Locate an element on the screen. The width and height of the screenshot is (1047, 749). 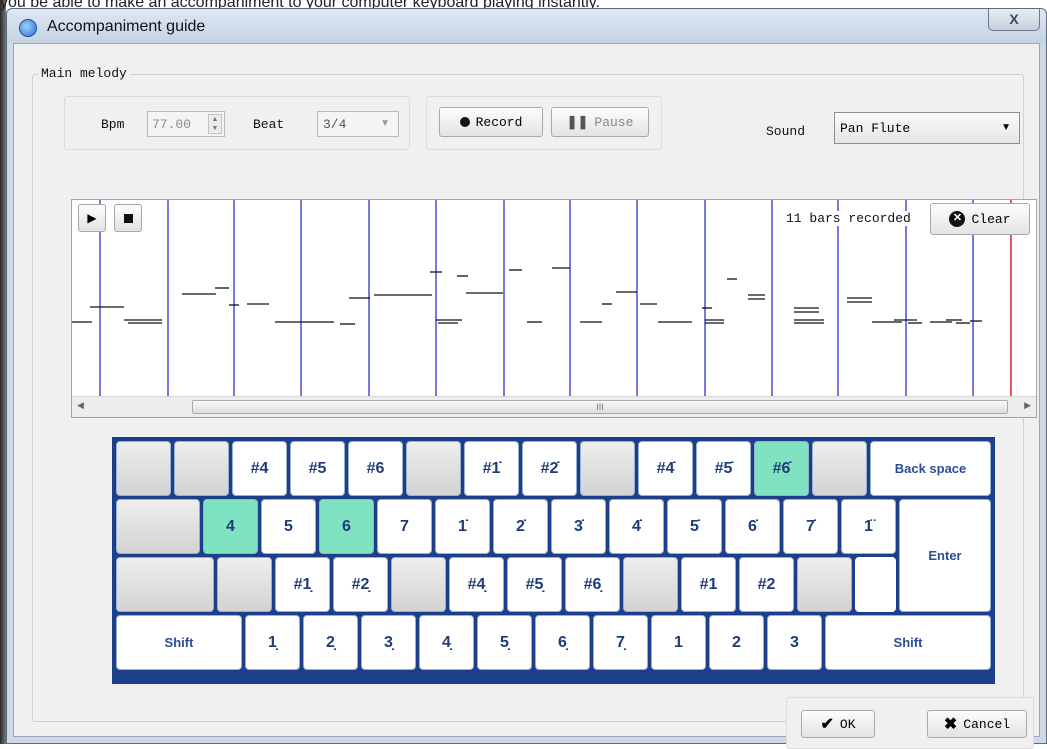
key-r2-6: 1̇ is located at coordinates (462, 526).